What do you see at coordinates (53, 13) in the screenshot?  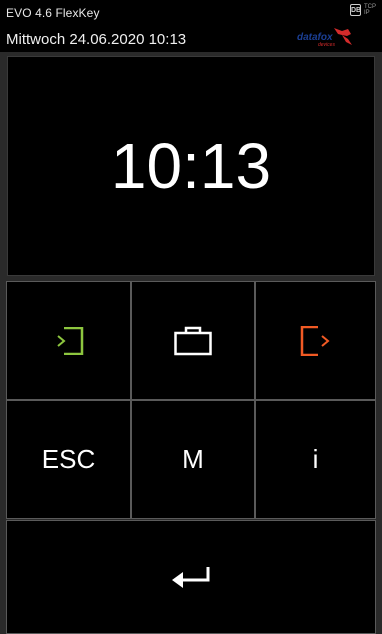 I see `device-name: EVO 4.6 FlexKey` at bounding box center [53, 13].